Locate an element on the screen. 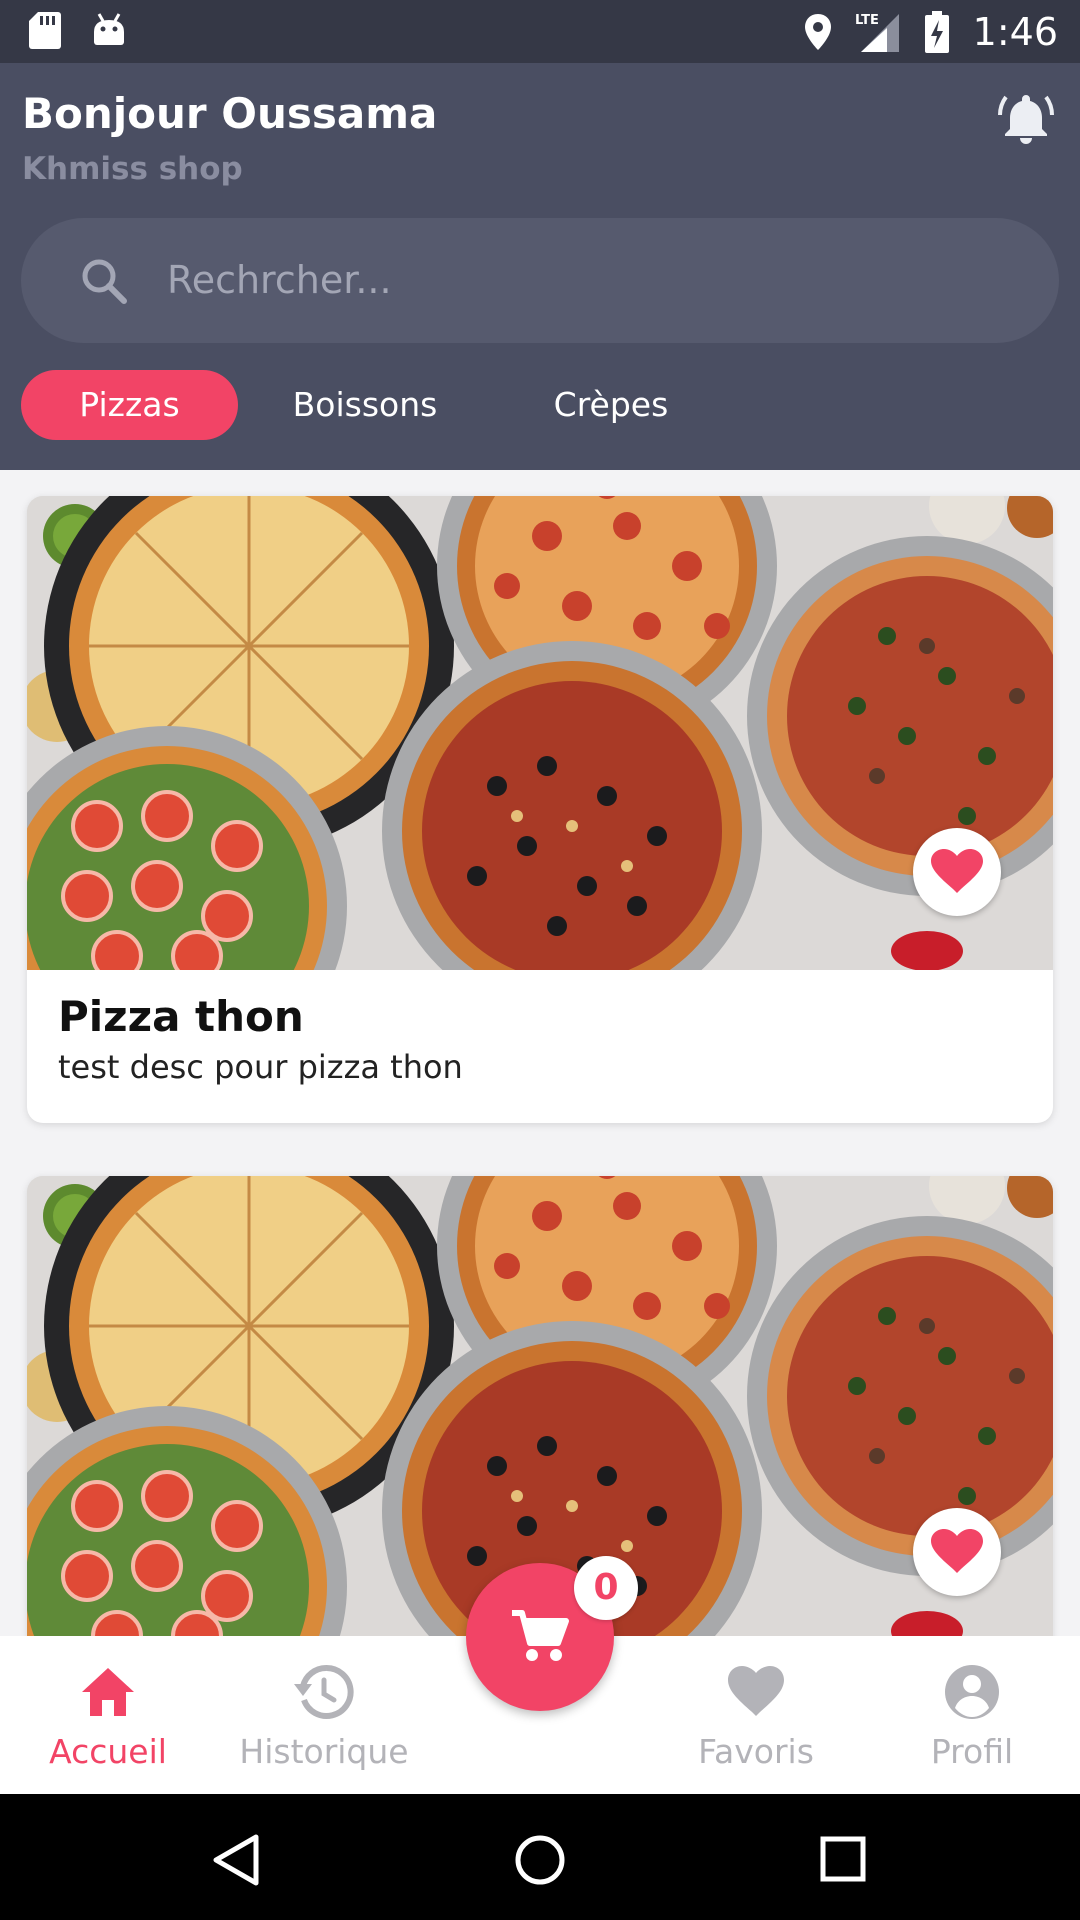 Image resolution: width=1080 pixels, height=1920 pixels. nav-favoris: Favoris is located at coordinates (756, 1715).